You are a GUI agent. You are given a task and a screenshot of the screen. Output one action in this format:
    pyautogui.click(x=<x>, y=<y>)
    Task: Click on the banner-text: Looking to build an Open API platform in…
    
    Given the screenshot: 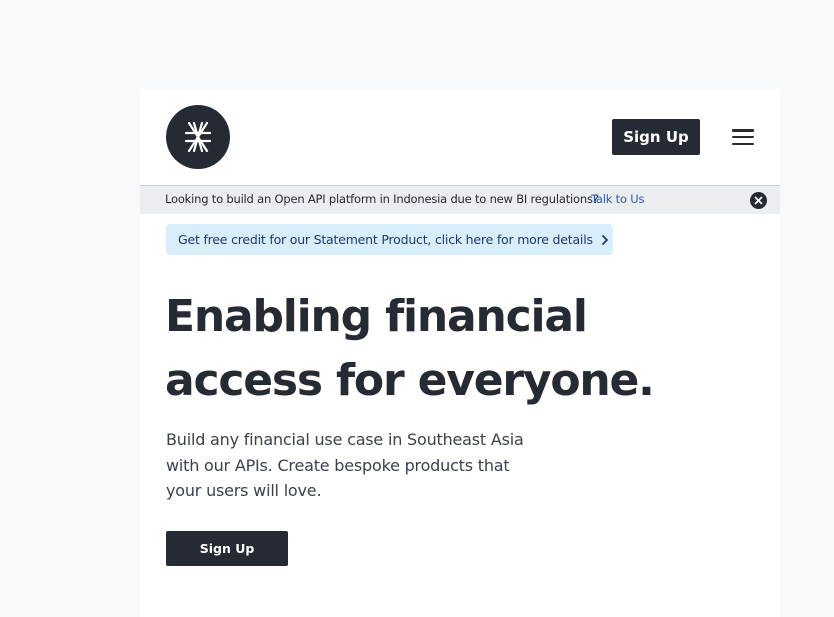 What is the action you would take?
    pyautogui.click(x=382, y=199)
    